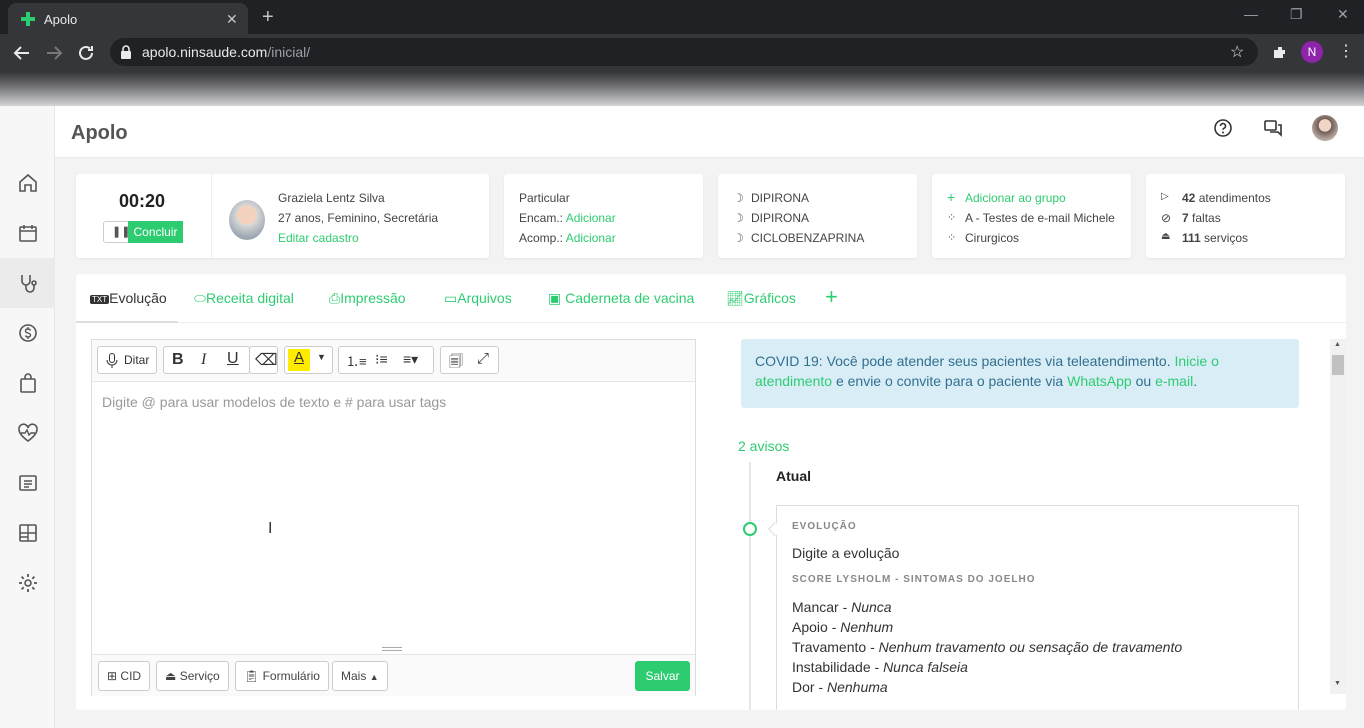  What do you see at coordinates (1312, 52) in the screenshot?
I see `profile-avatar: N` at bounding box center [1312, 52].